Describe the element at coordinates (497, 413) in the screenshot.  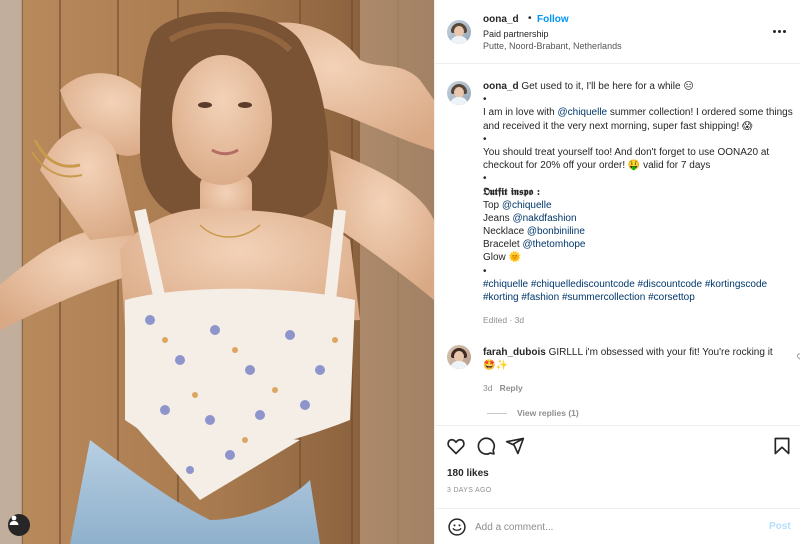
I see `divider` at that location.